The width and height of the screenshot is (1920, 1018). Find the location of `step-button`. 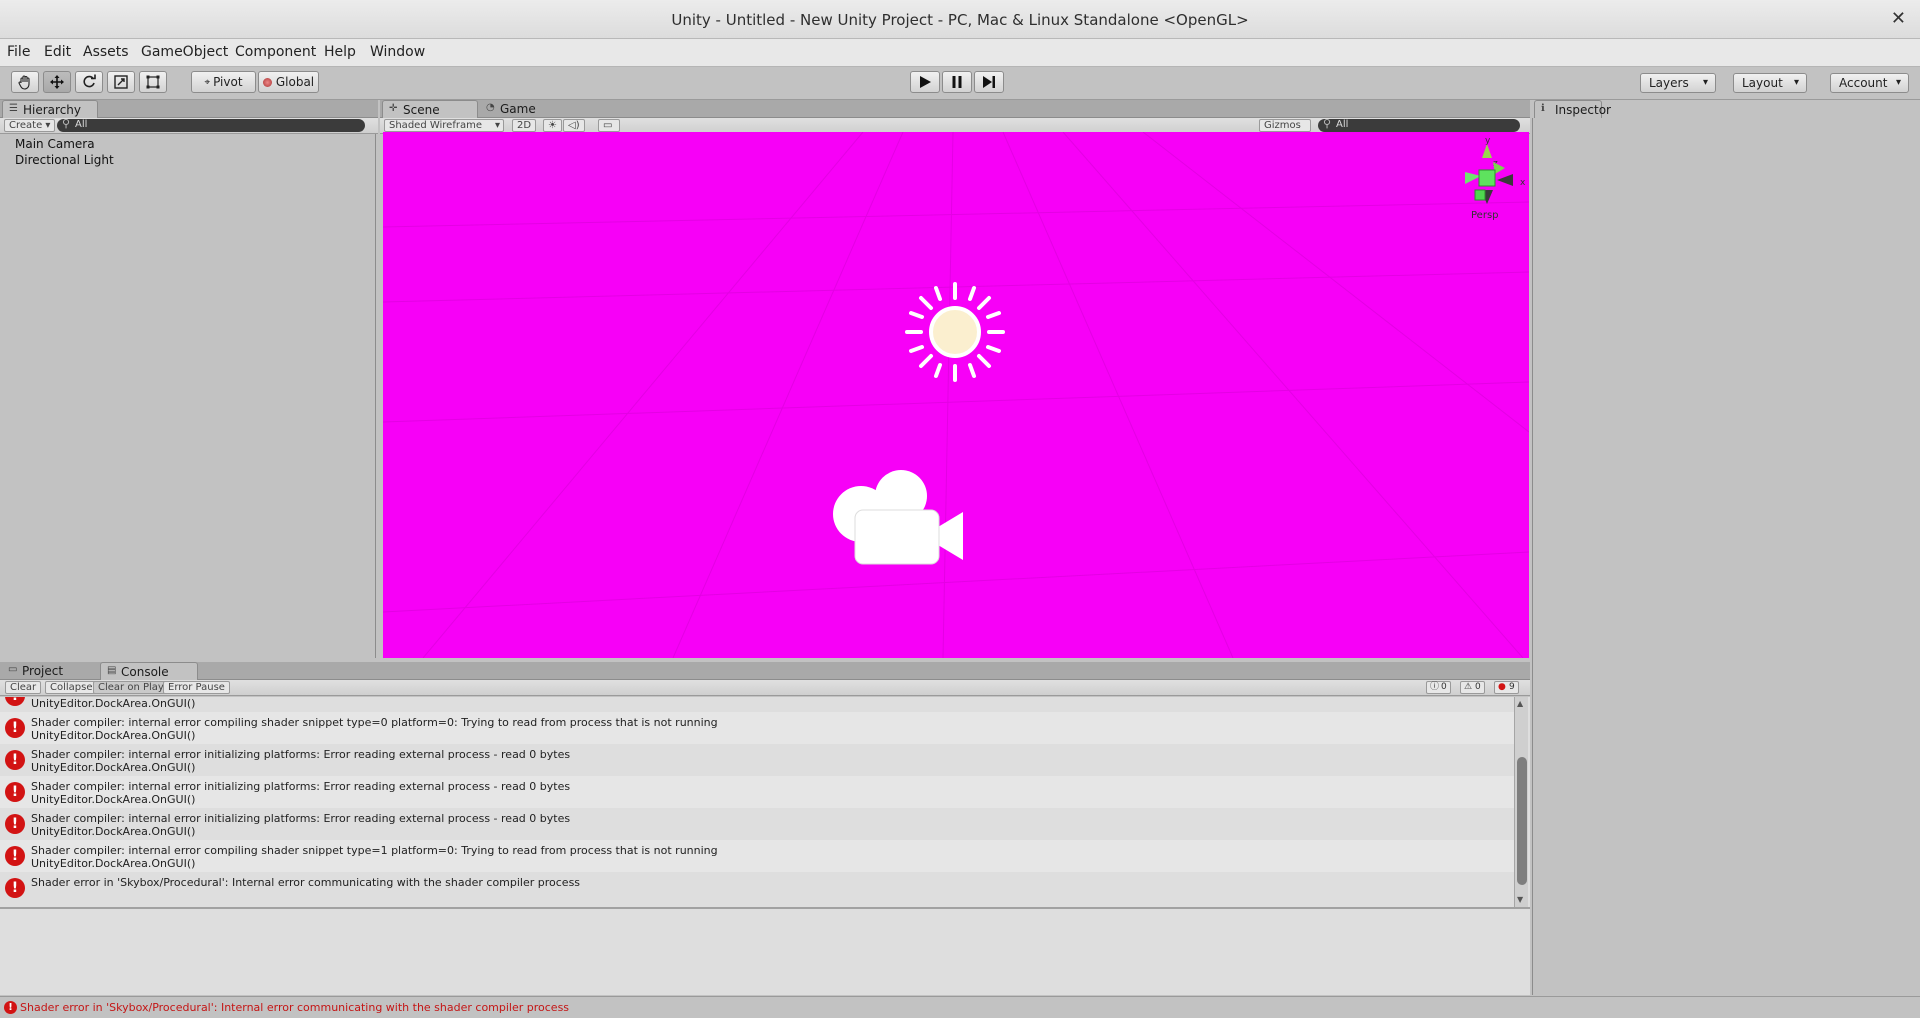

step-button is located at coordinates (989, 82).